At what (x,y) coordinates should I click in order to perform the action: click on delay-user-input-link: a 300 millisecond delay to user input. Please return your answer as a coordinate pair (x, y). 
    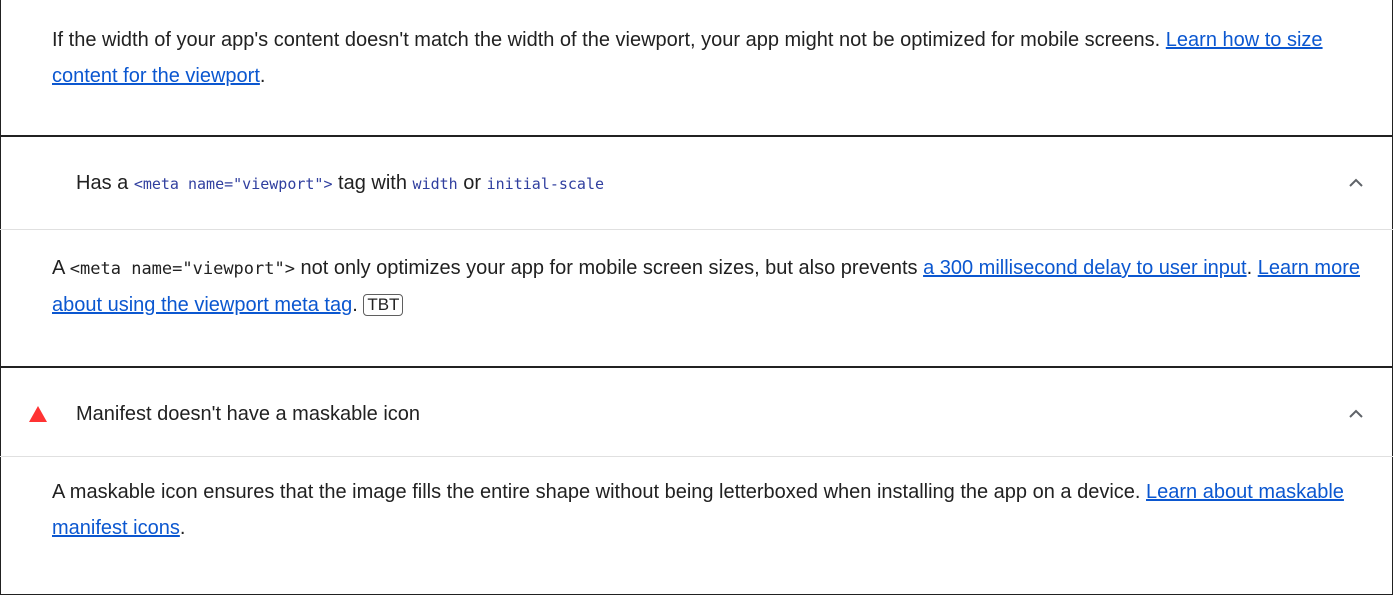
    Looking at the image, I should click on (1085, 268).